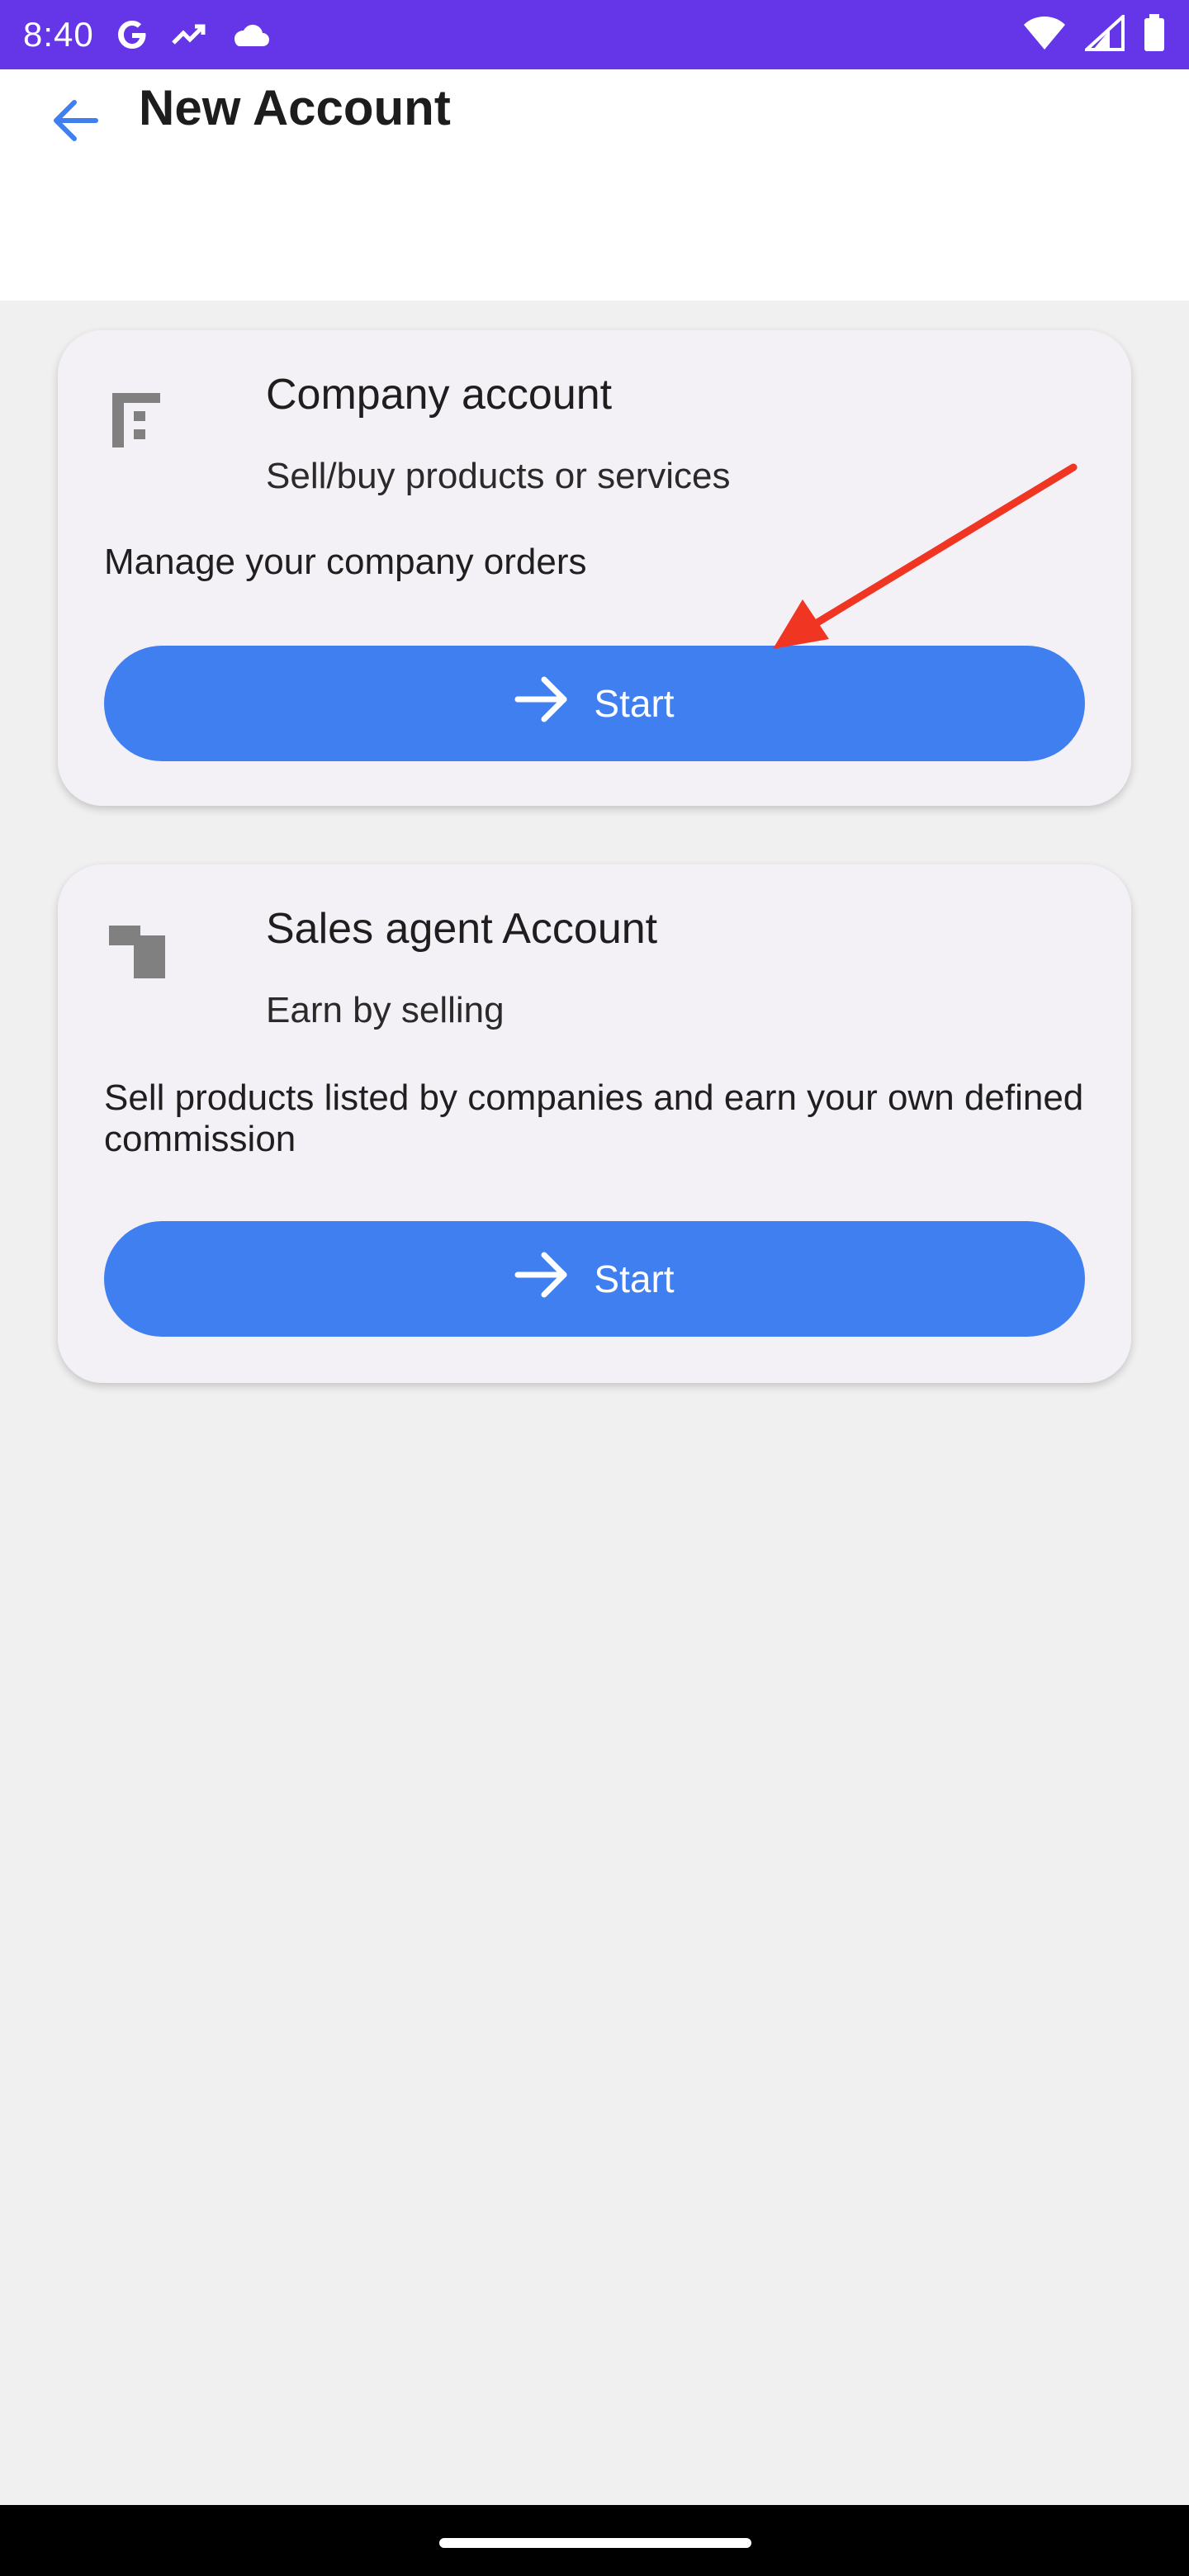 The image size is (1189, 2576). I want to click on card-subtitle: Sell/buy products or services, so click(498, 476).